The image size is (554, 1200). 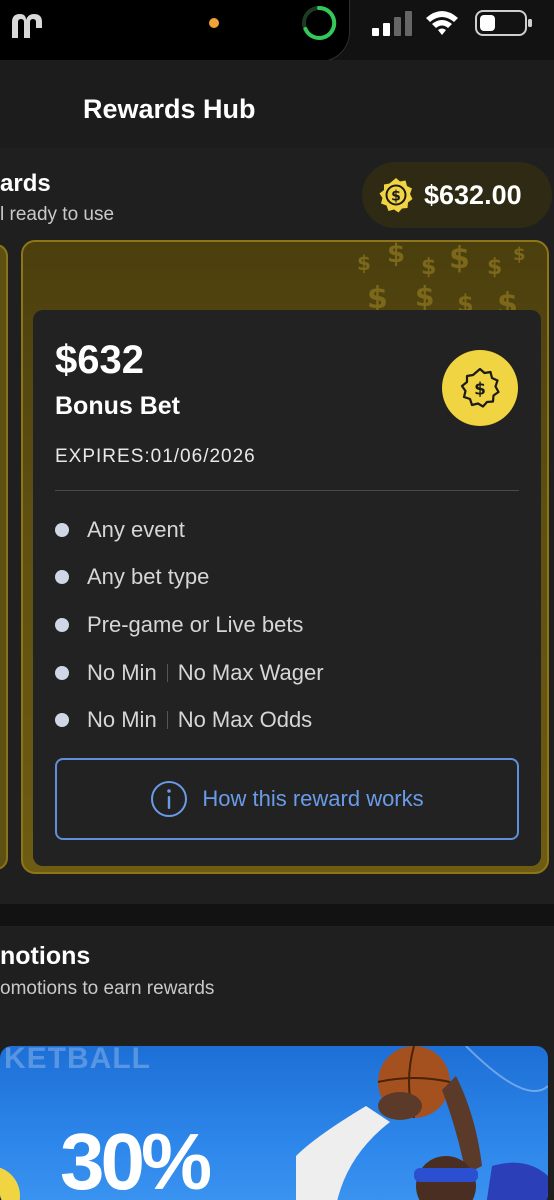 What do you see at coordinates (214, 23) in the screenshot?
I see `privacy-dot` at bounding box center [214, 23].